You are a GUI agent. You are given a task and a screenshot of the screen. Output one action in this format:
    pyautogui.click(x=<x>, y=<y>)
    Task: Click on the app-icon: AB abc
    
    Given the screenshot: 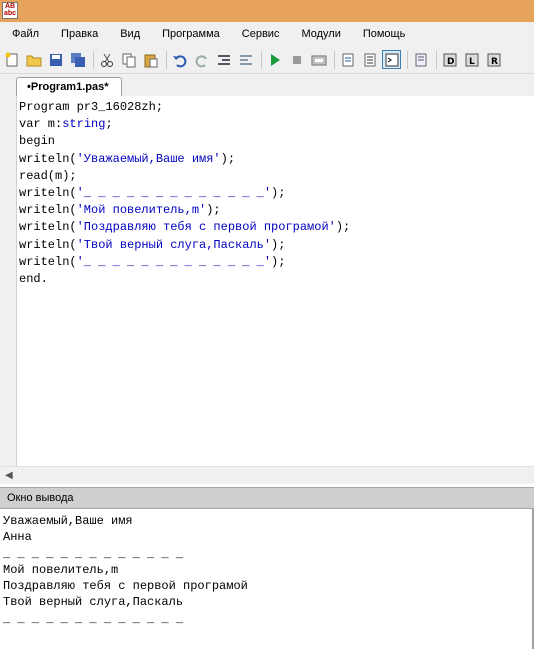 What is the action you would take?
    pyautogui.click(x=10, y=10)
    